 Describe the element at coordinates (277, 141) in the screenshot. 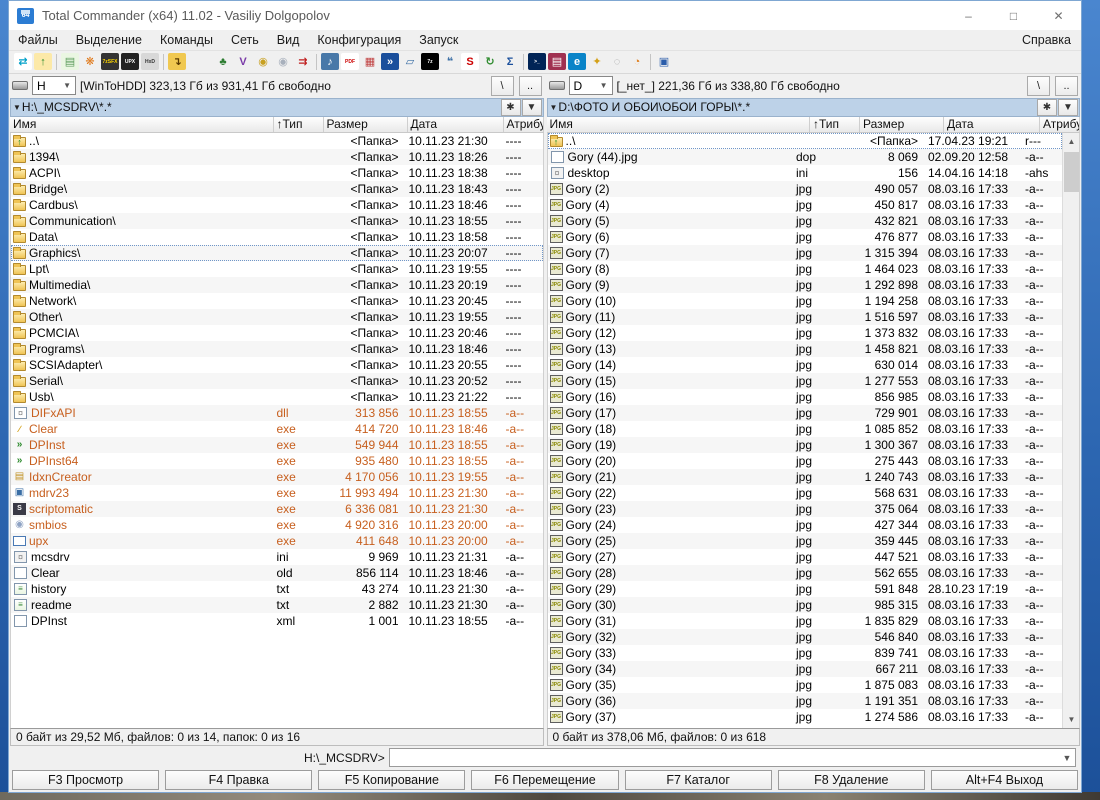

I see `file-row: ↑ ..\ <Папка> 10.11.23 21:30 ----` at that location.